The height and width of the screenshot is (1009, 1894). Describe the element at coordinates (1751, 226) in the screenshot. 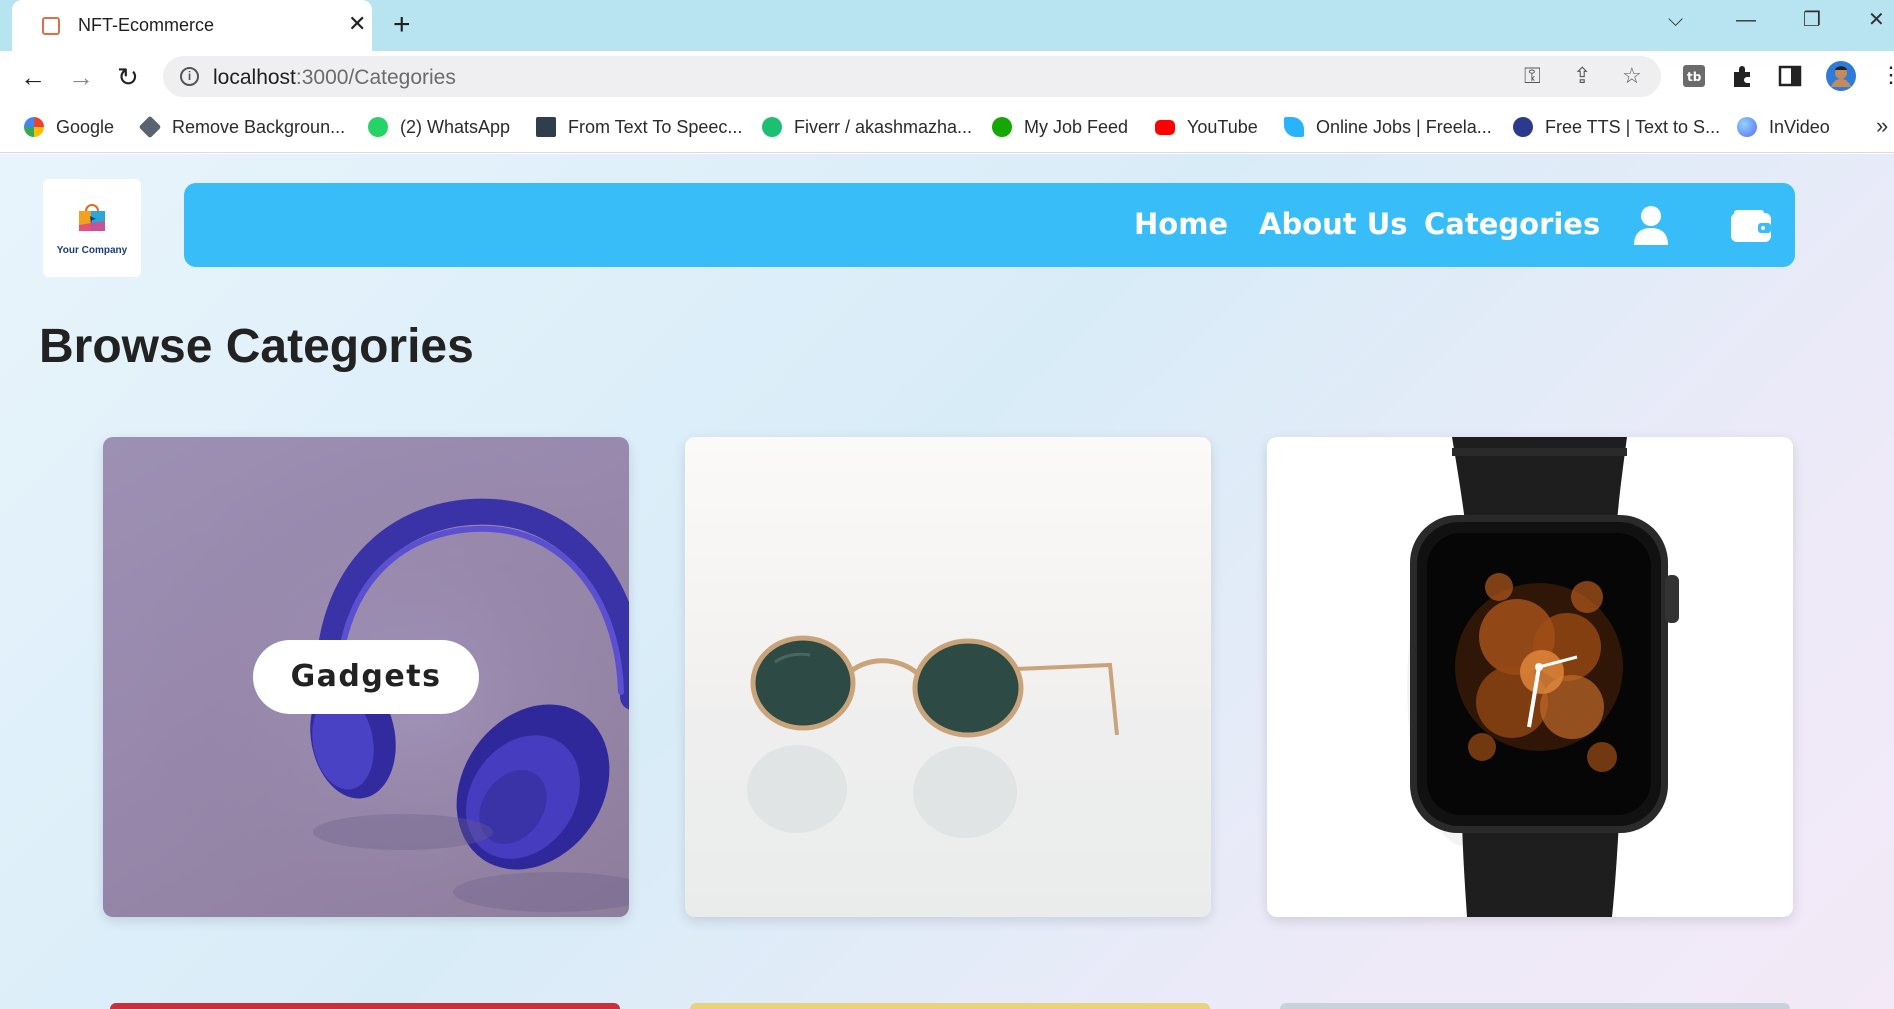

I see `wallet-icon` at that location.